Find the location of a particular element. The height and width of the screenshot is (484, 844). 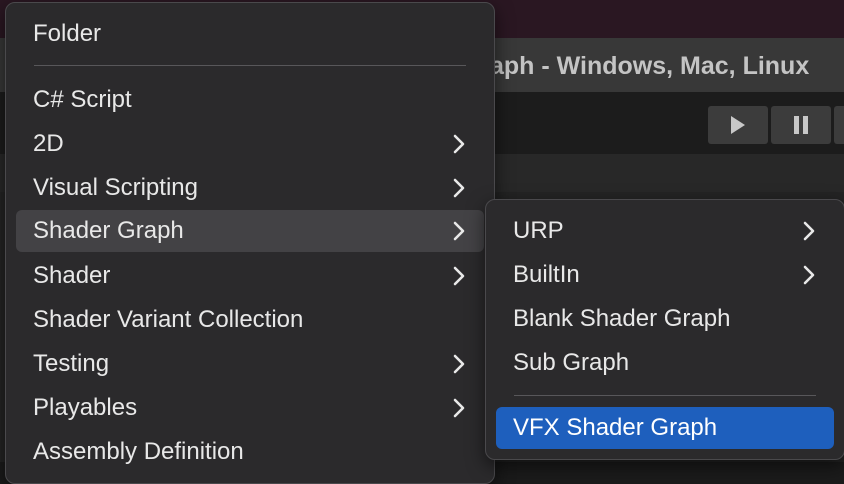

pause-icon is located at coordinates (801, 125).